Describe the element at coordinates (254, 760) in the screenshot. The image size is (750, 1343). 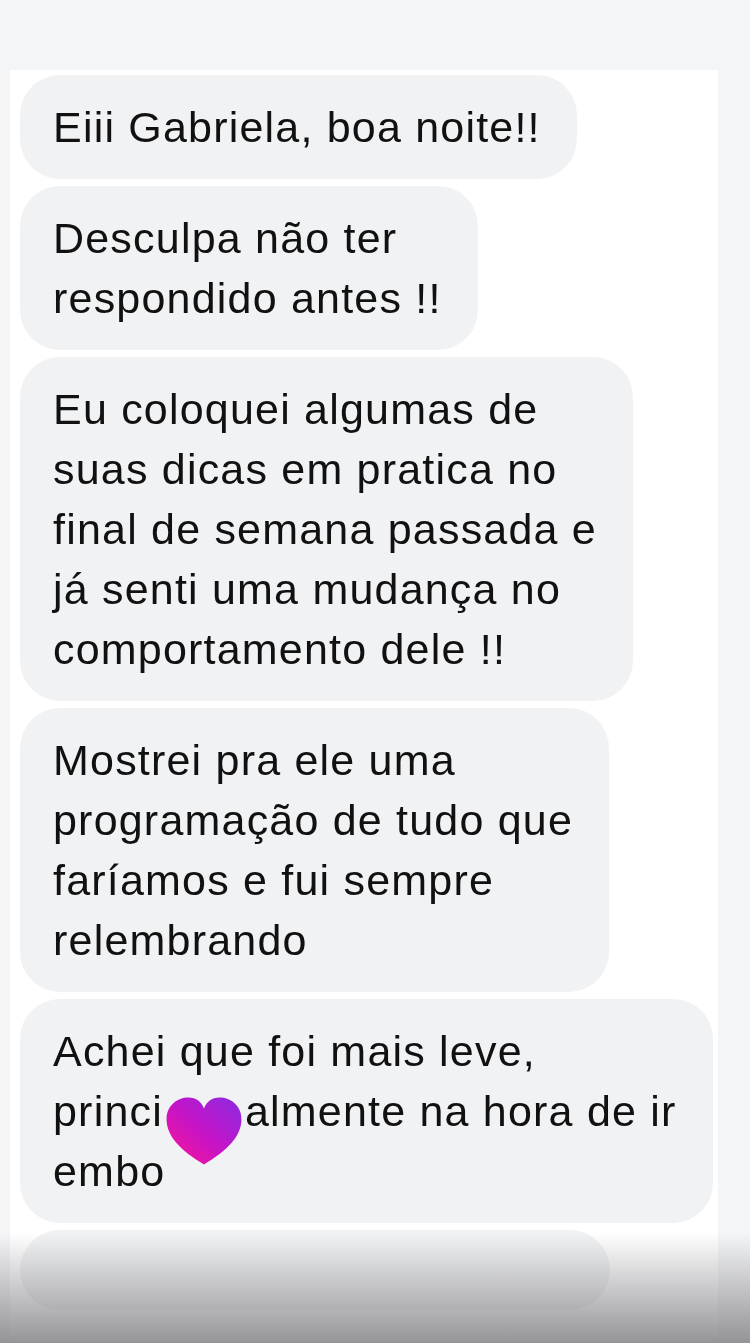
I see `message-text: Mostrei pra ele uma` at that location.